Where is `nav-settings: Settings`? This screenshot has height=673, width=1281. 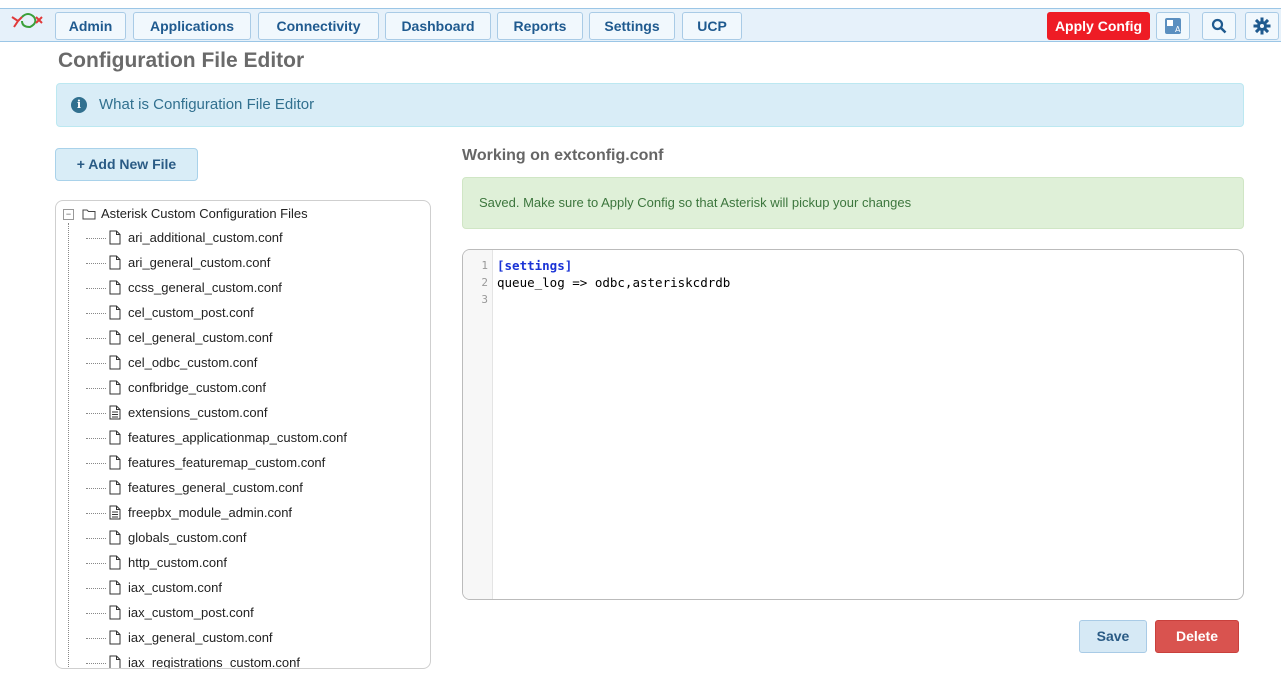
nav-settings: Settings is located at coordinates (632, 26).